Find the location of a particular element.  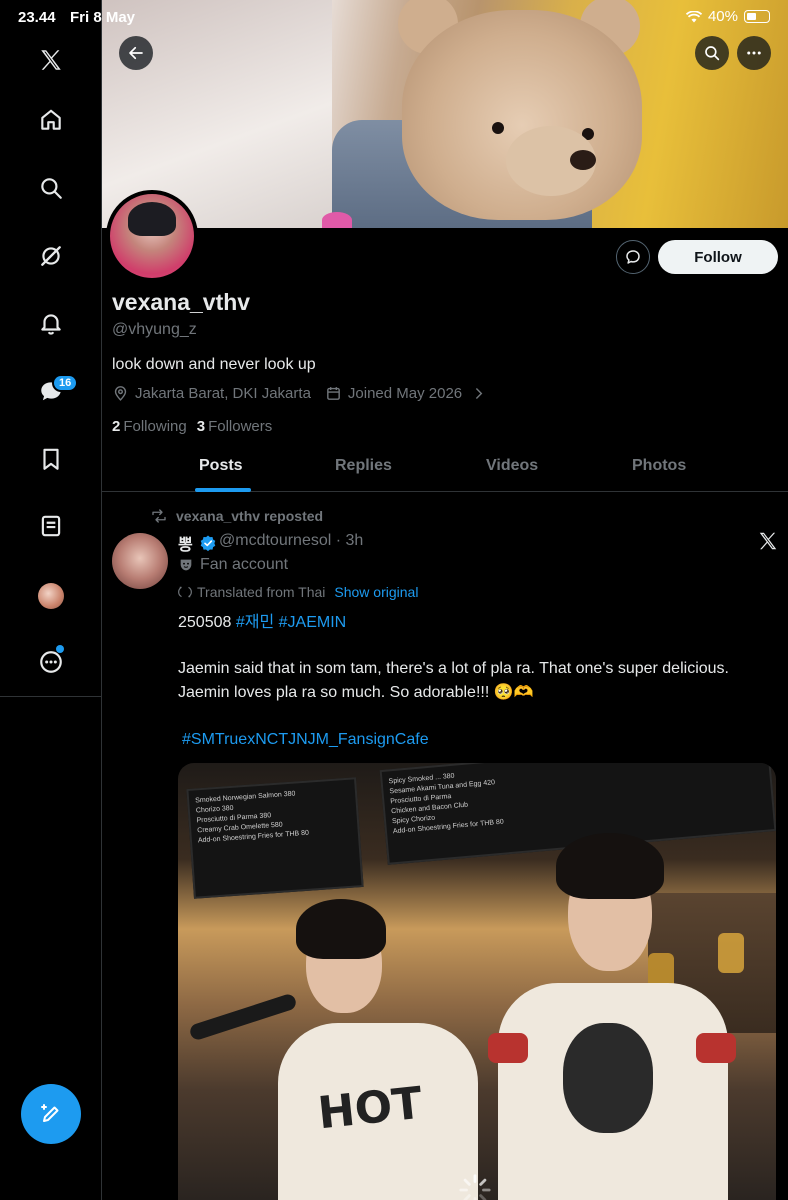

bear-nose is located at coordinates (583, 160).